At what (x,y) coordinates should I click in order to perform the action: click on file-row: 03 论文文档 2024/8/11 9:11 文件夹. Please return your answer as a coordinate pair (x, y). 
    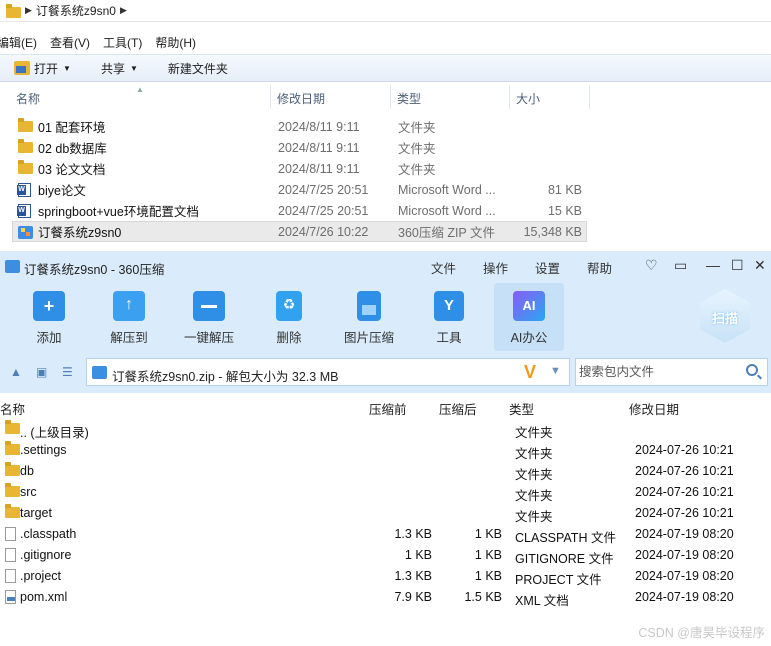
    Looking at the image, I should click on (299, 168).